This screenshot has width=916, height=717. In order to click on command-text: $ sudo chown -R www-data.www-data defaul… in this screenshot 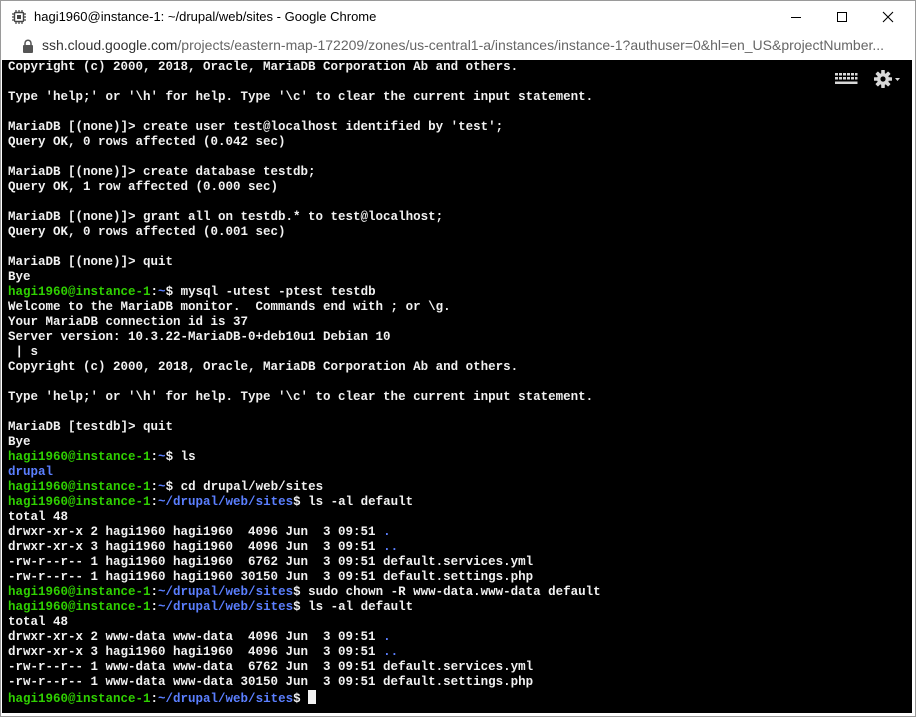, I will do `click(447, 592)`.